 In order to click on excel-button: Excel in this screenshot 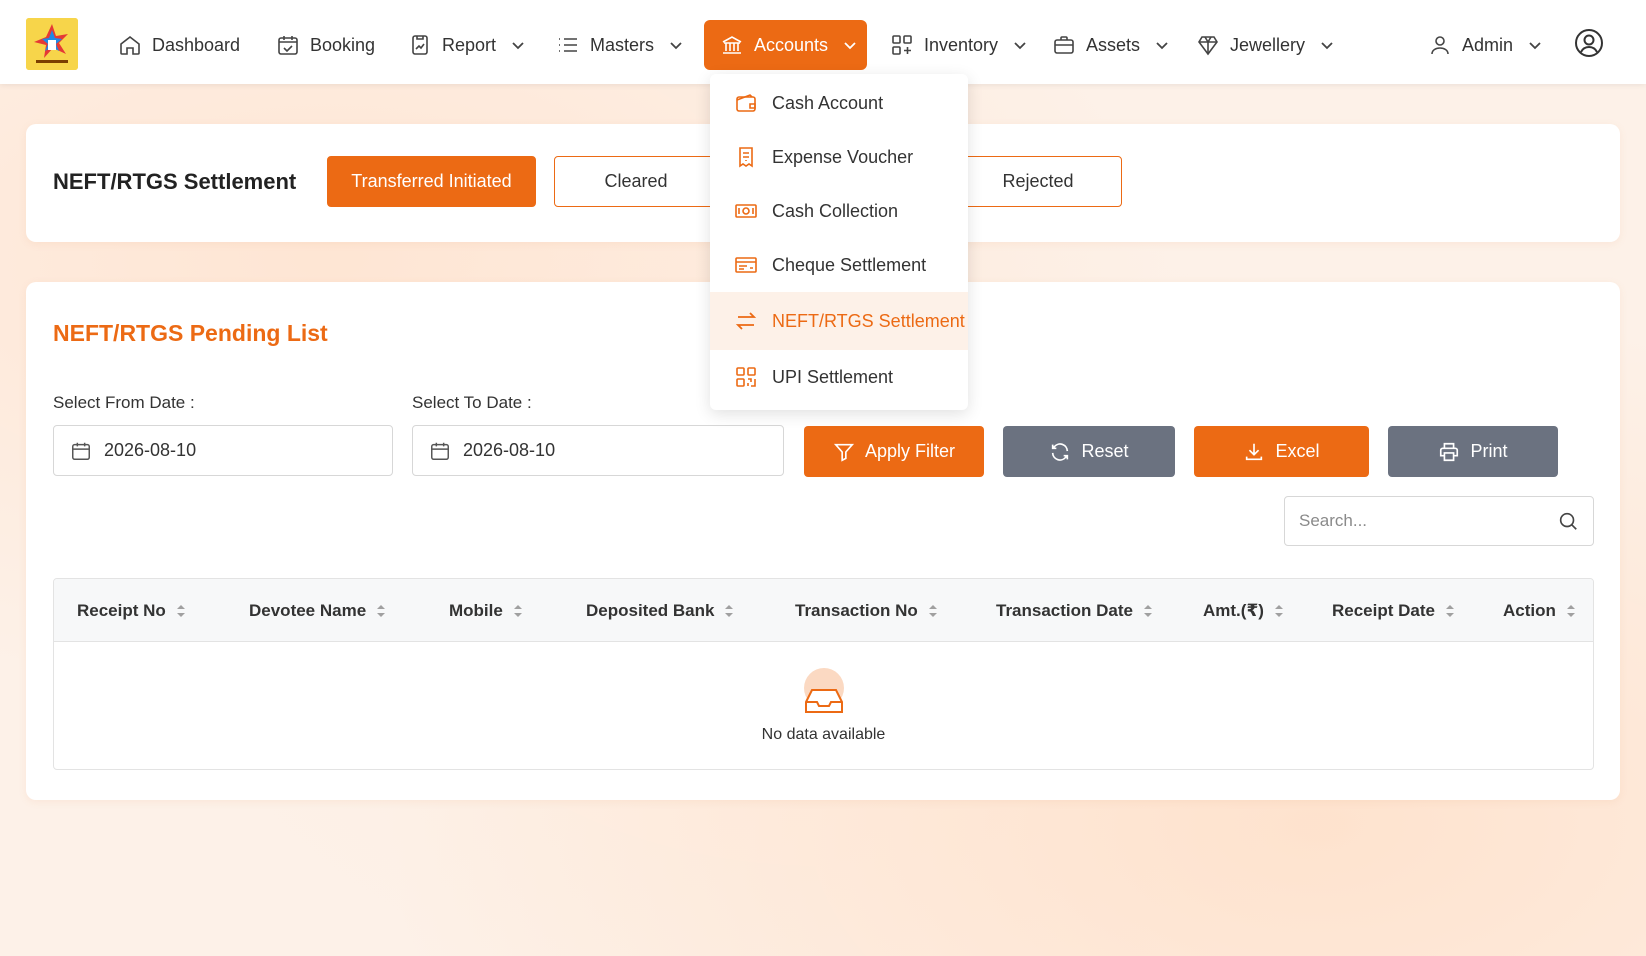, I will do `click(1281, 451)`.